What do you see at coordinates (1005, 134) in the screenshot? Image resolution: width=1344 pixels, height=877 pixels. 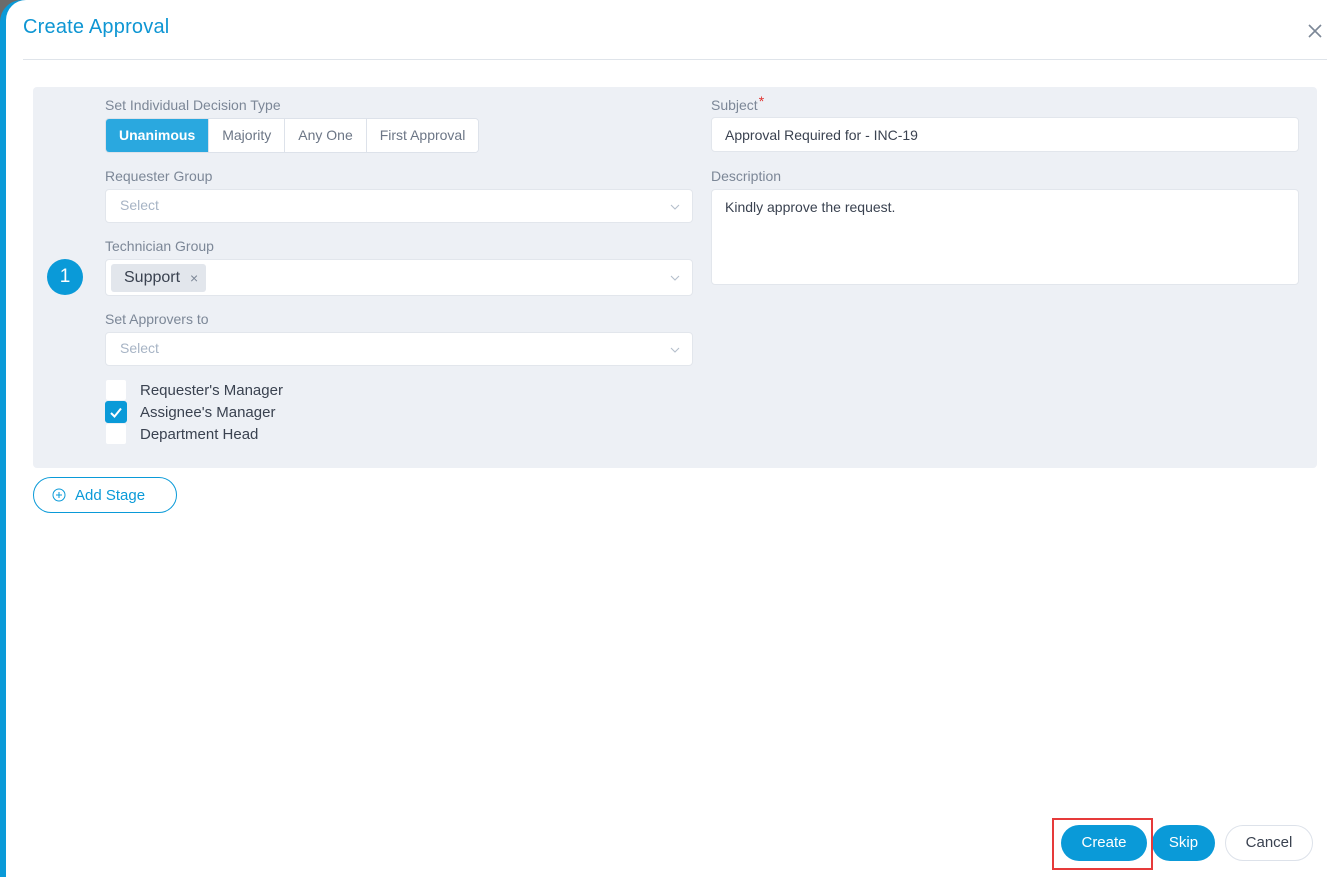 I see `subject-input: Approval Required for - INC-19` at bounding box center [1005, 134].